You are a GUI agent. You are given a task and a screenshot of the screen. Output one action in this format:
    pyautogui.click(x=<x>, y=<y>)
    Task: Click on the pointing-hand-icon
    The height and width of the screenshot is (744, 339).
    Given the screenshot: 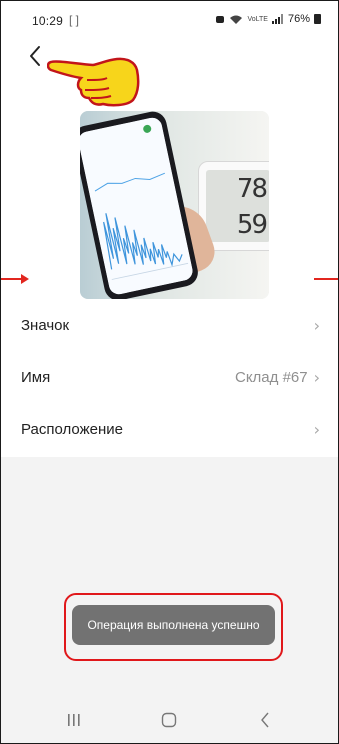 What is the action you would take?
    pyautogui.click(x=93, y=82)
    